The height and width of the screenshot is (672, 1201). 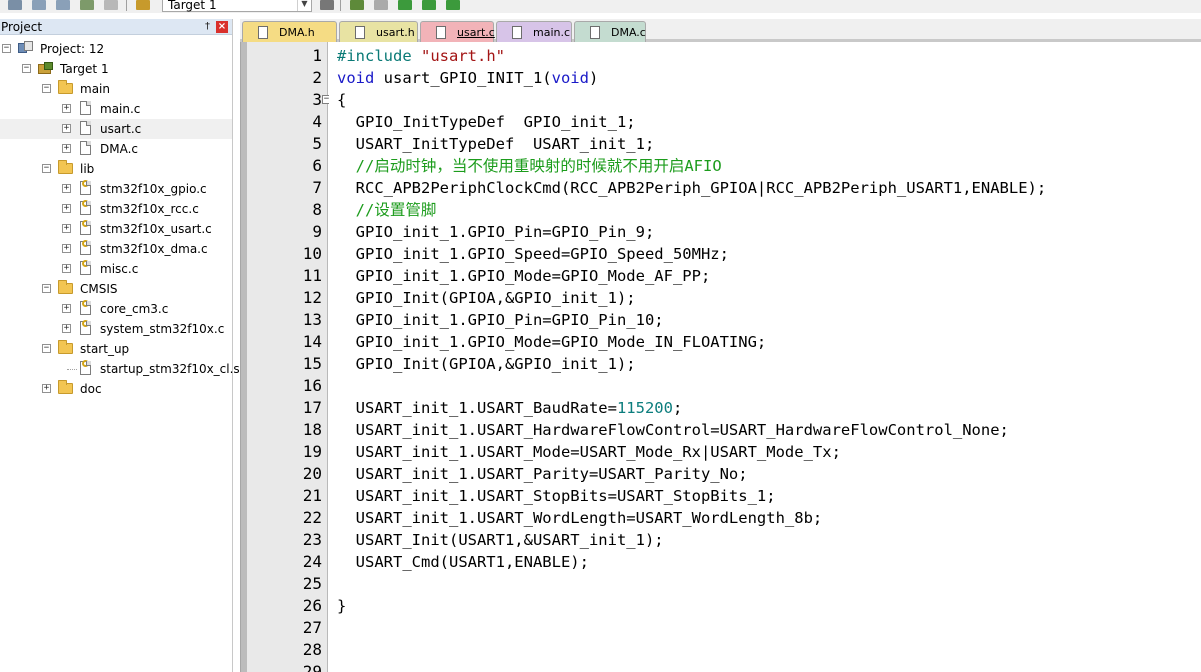 What do you see at coordinates (317, 99) in the screenshot?
I see `line-number: 3` at bounding box center [317, 99].